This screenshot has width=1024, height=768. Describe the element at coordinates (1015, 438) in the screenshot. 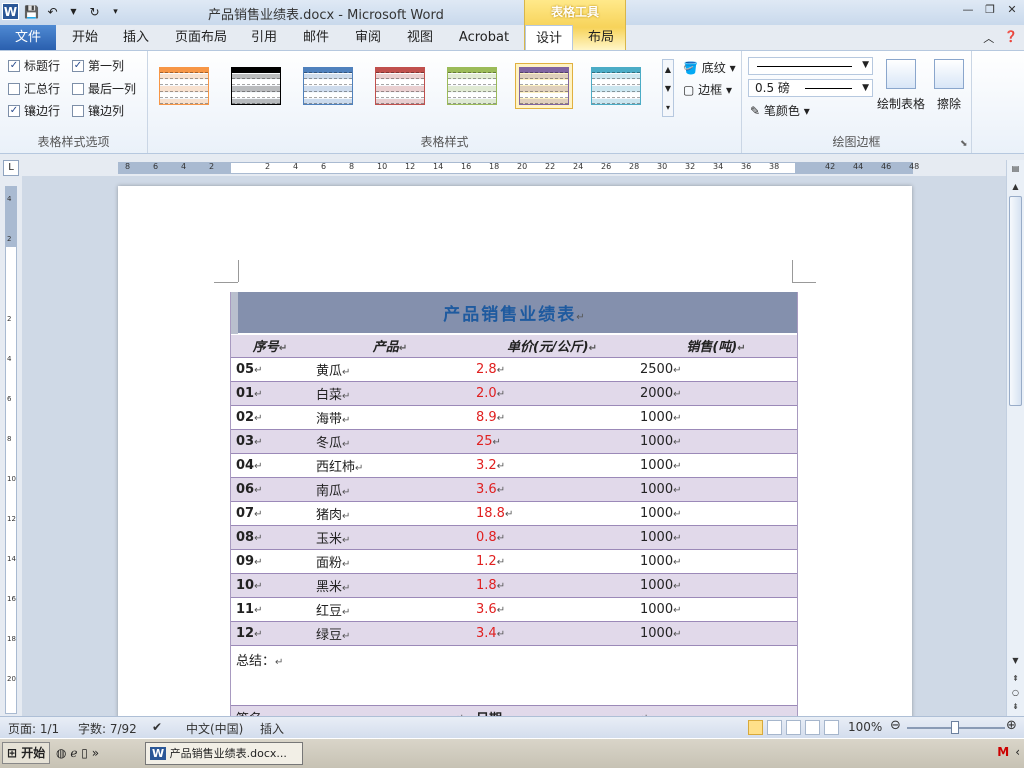

I see `vertical-scrollbar: ▤ ▲ ▼ ⇞ ○ ⇟` at that location.